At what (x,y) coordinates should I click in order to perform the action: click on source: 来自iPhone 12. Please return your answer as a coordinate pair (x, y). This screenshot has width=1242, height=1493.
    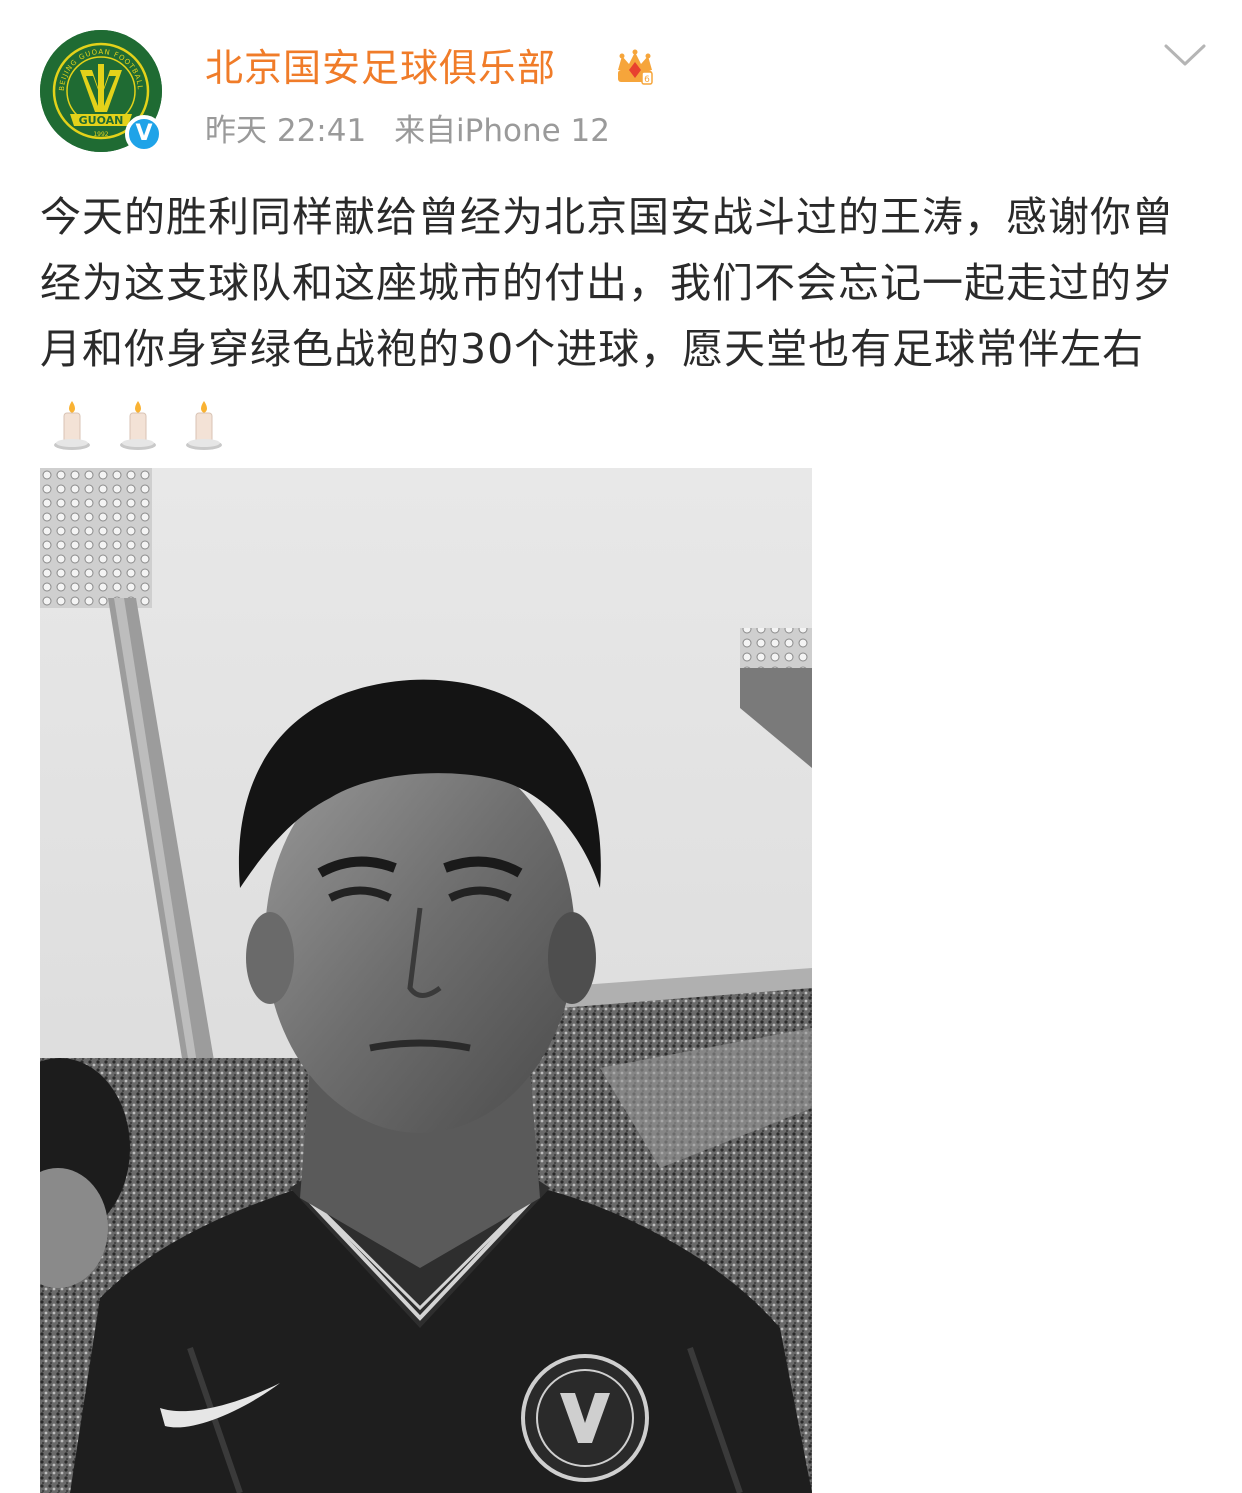
    Looking at the image, I should click on (502, 131).